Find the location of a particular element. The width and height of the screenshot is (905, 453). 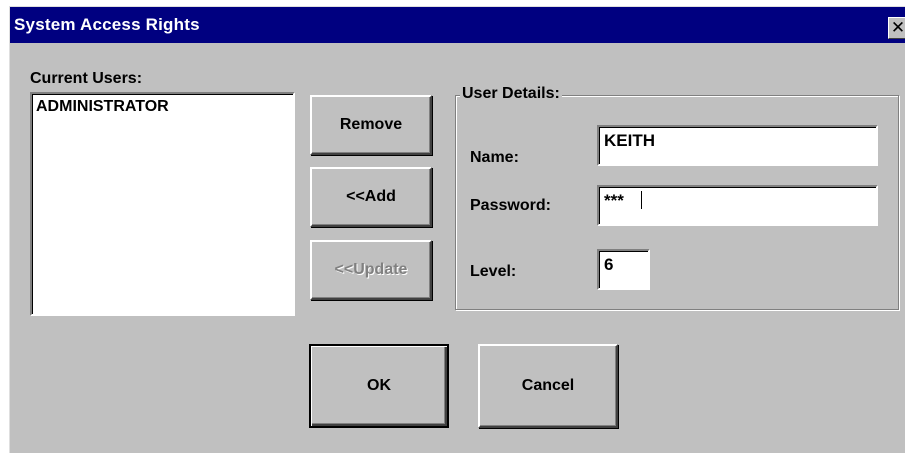

name-label: Name: is located at coordinates (494, 157).